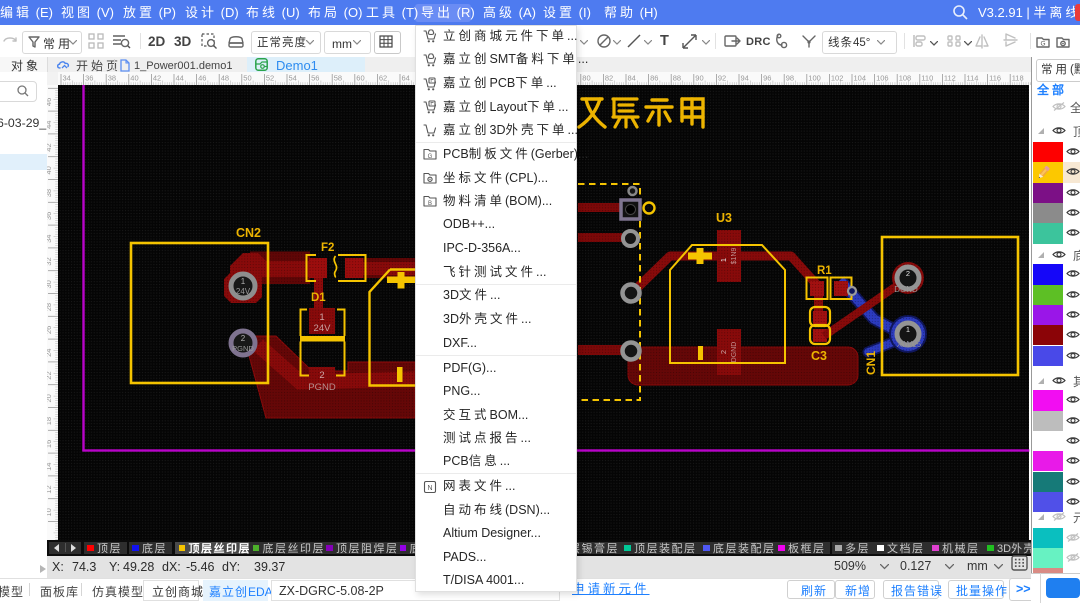 This screenshot has height=603, width=1080. What do you see at coordinates (677, 78) in the screenshot?
I see `svg-text: 88` at bounding box center [677, 78].